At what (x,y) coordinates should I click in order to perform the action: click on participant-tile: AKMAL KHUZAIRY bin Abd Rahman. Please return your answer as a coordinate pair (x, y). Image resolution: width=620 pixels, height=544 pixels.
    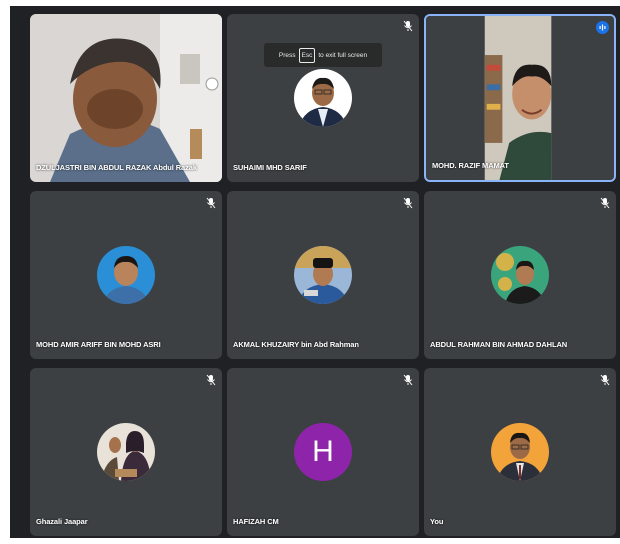
    Looking at the image, I should click on (323, 275).